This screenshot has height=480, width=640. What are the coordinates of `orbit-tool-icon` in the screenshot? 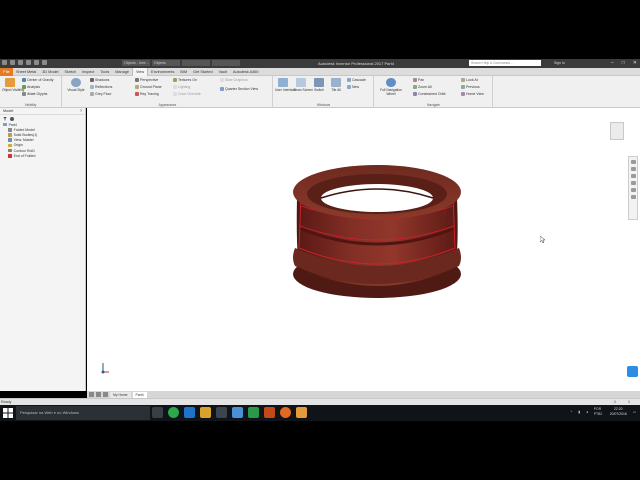 It's located at (633, 183).